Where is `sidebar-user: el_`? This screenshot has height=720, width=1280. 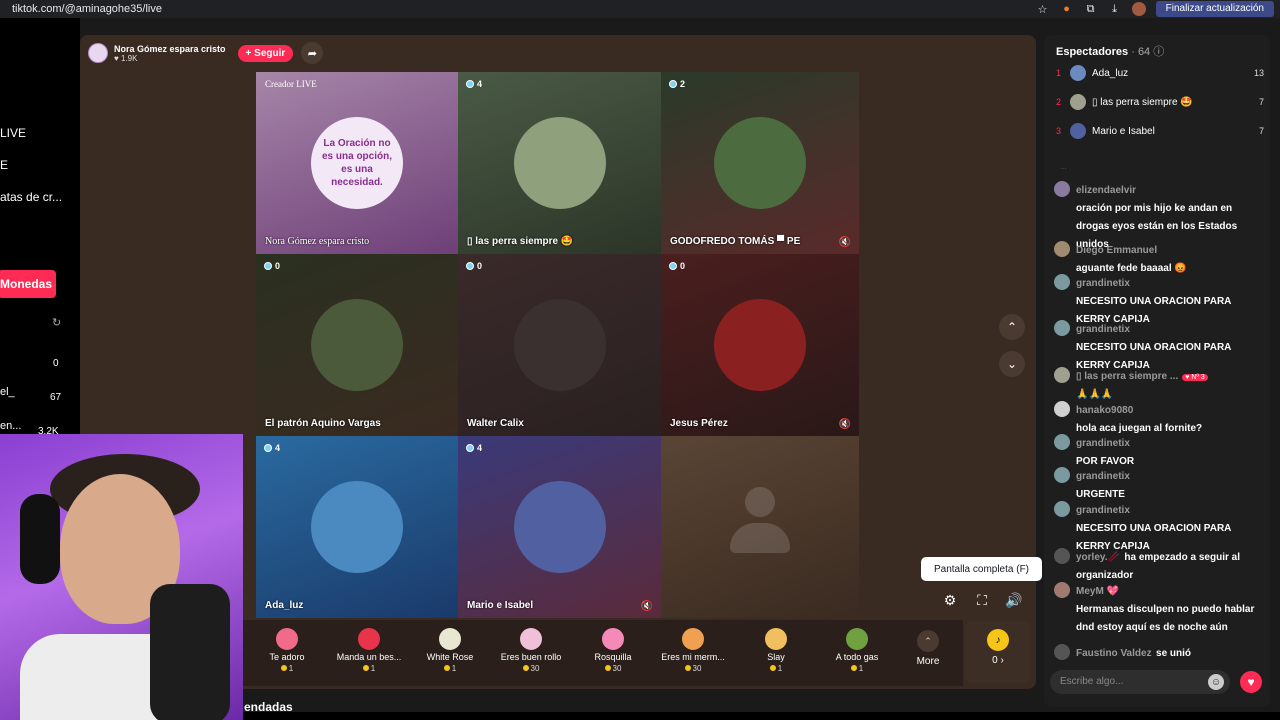 sidebar-user: el_ is located at coordinates (7, 392).